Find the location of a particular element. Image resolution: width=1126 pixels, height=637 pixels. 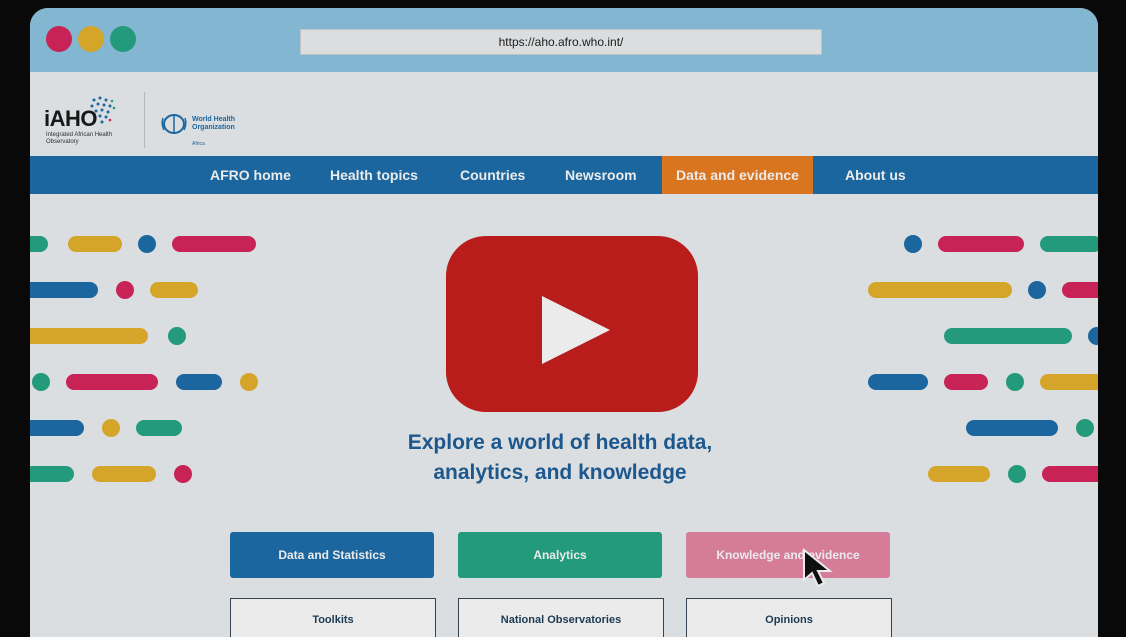

national-observatories-button: National Observatories is located at coordinates (561, 617).